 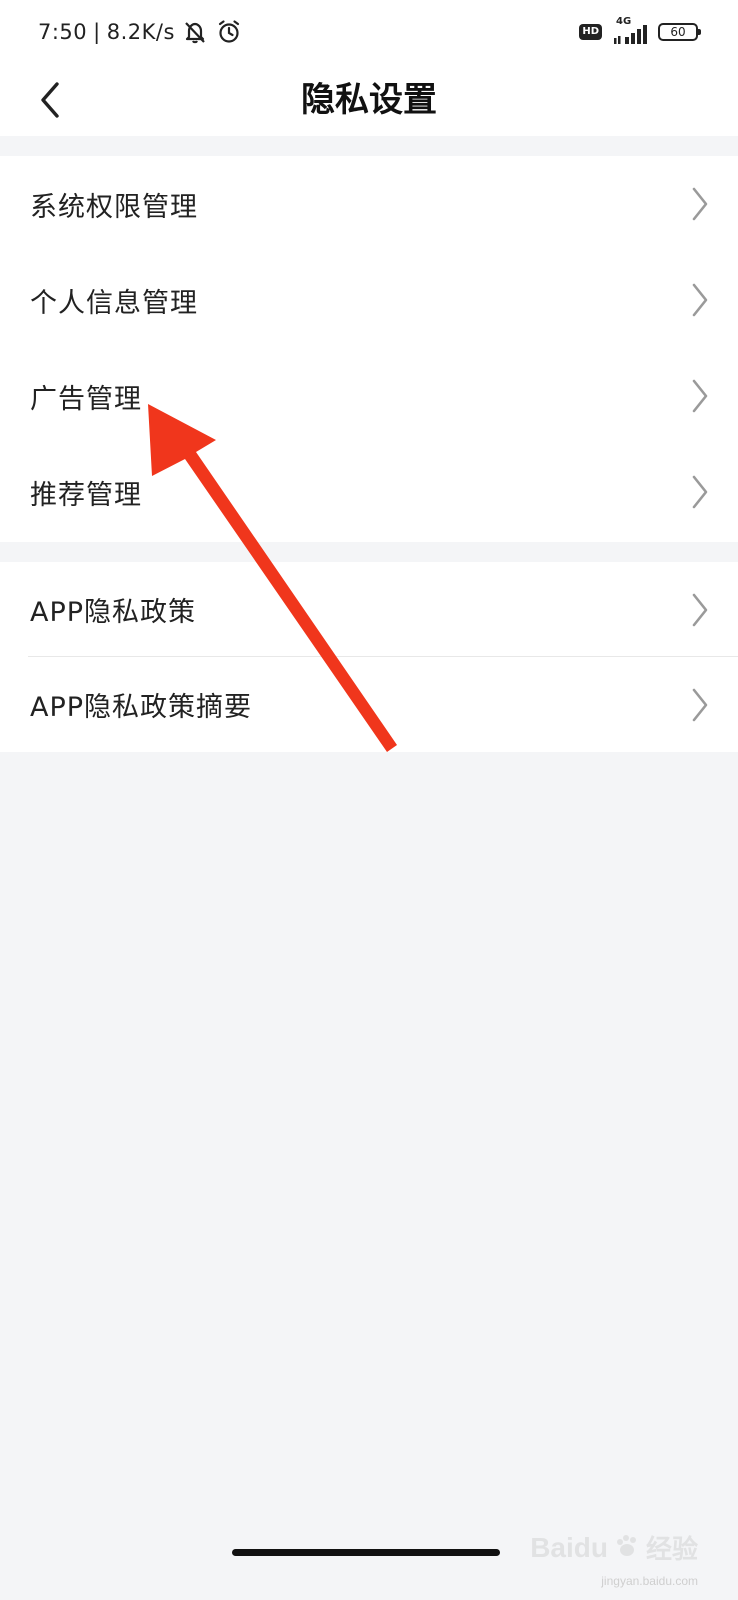 I want to click on status-right: HD 4G 60, so click(x=640, y=32).